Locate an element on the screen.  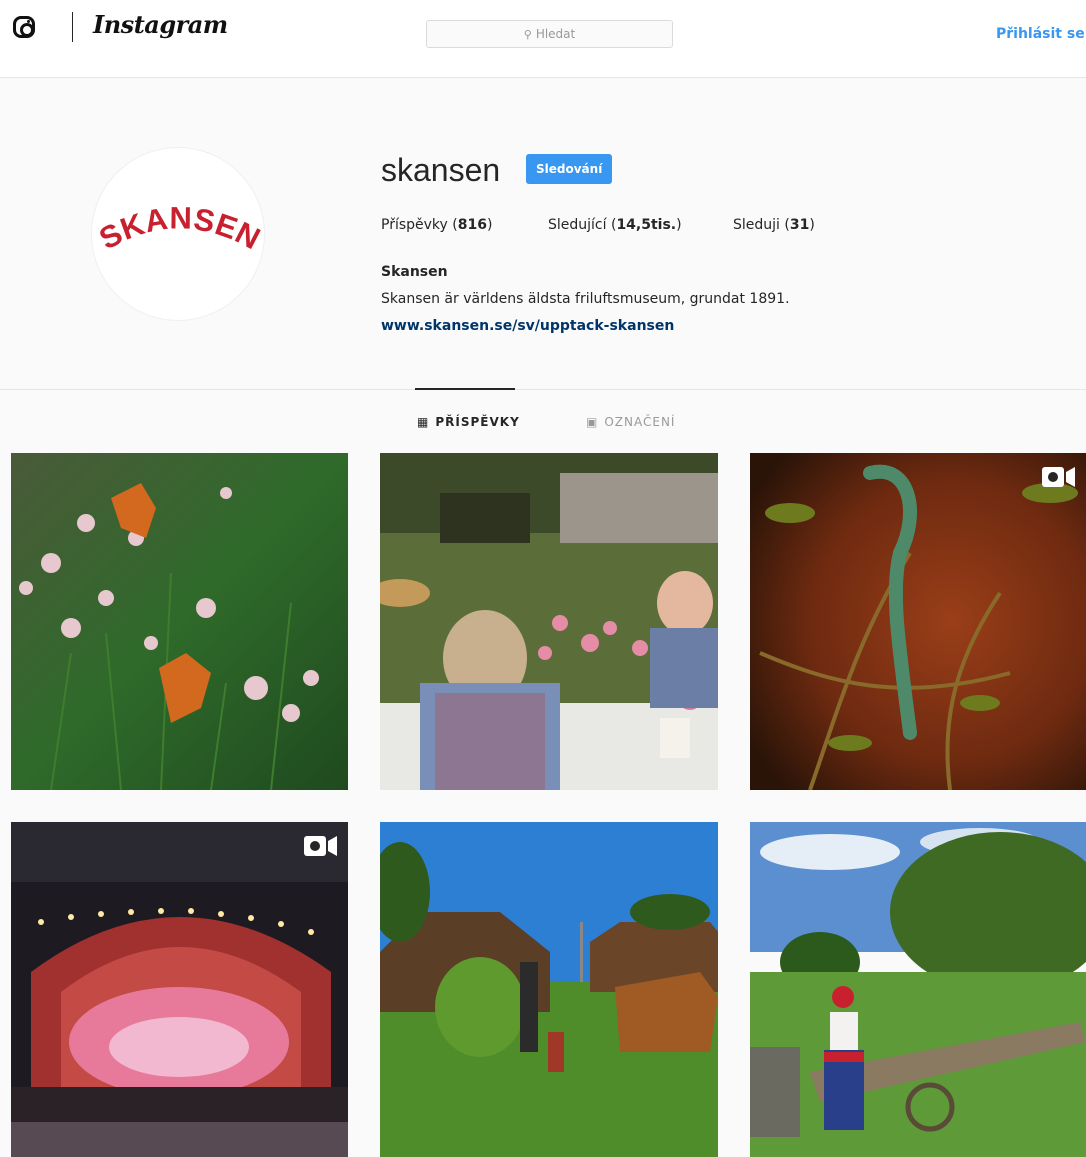
post-tile-horse-farm is located at coordinates (549, 989).